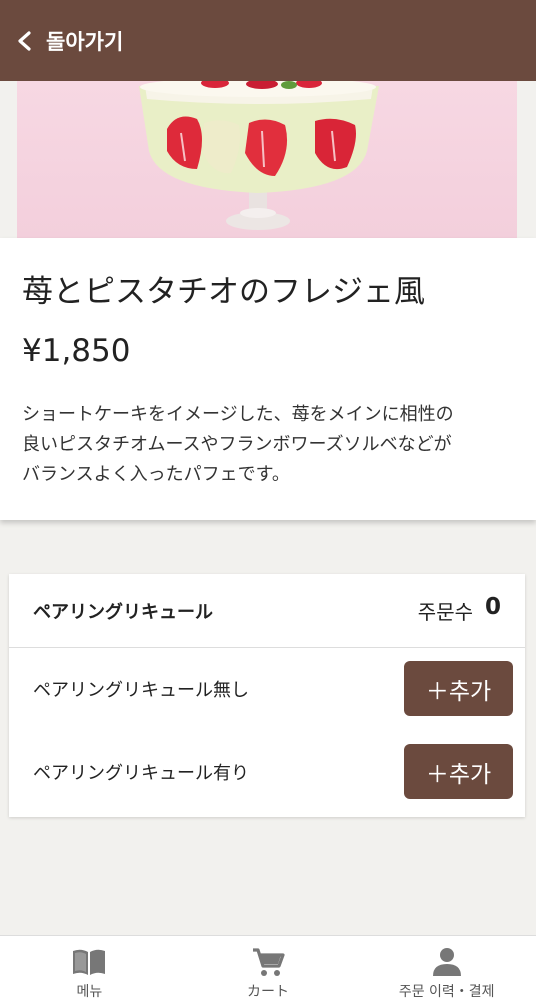  I want to click on option-row: ペアリングリキュール無し ＋추가, so click(267, 690).